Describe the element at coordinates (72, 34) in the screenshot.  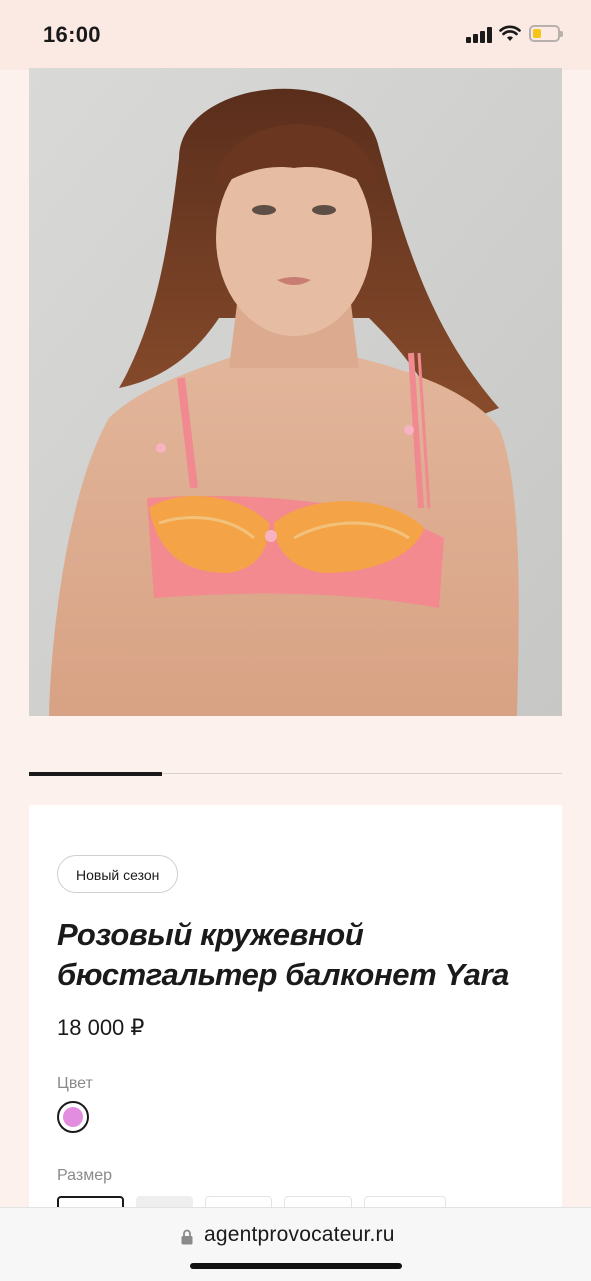
I see `status-time: 16:00` at that location.